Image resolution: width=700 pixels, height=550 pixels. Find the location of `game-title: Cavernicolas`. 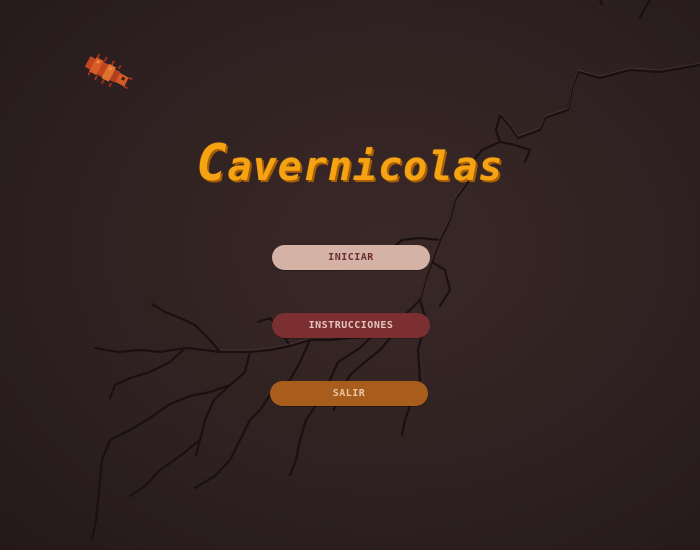

game-title: Cavernicolas is located at coordinates (350, 165).